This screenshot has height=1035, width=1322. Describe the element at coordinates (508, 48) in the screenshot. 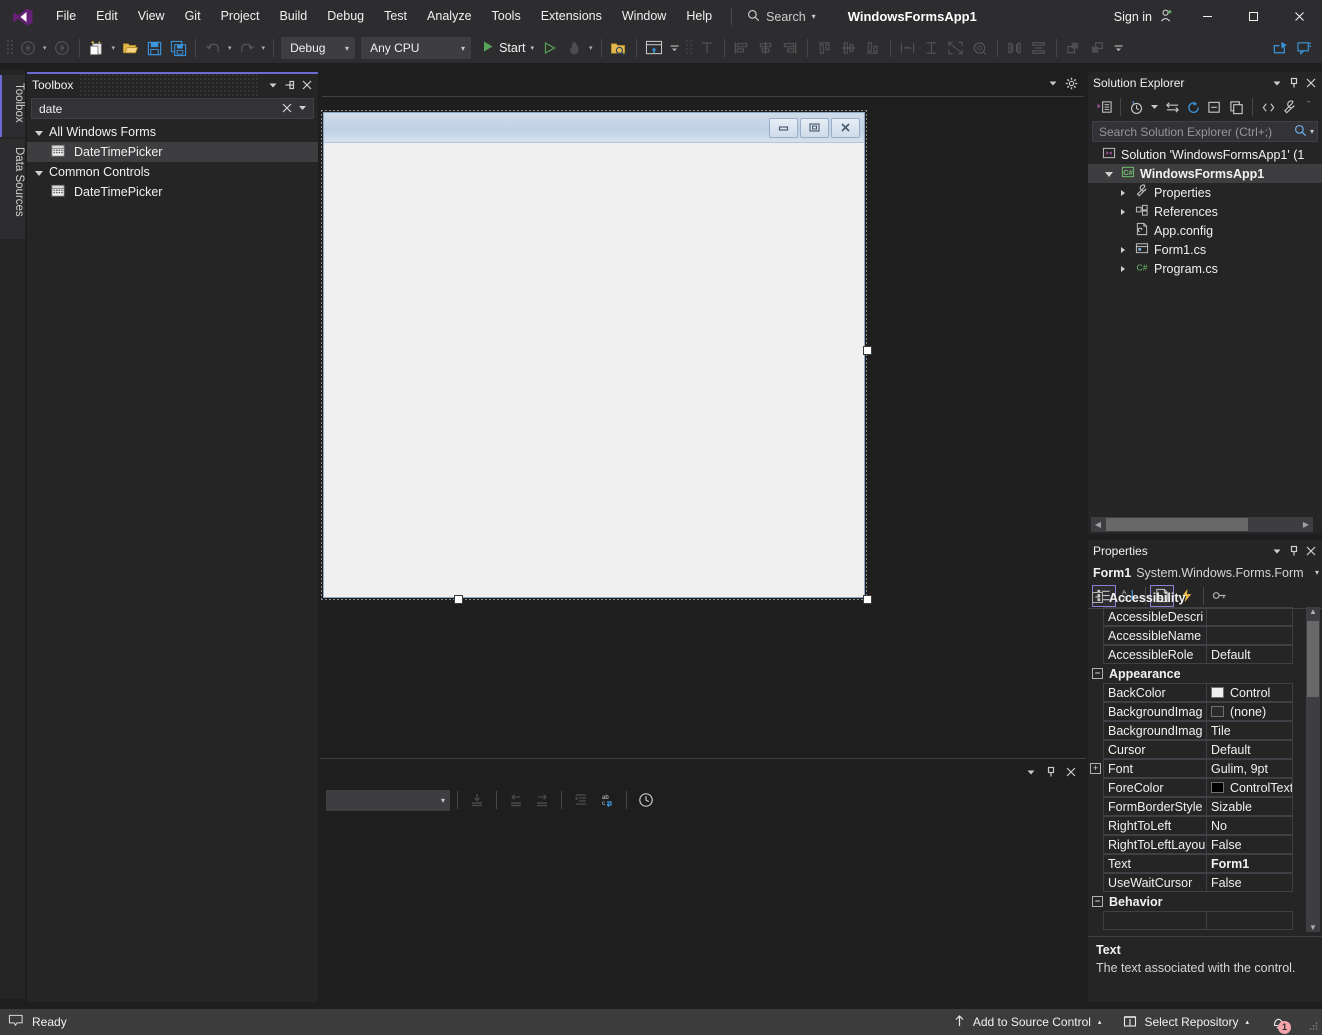

I see `start-button: Start ▾` at that location.